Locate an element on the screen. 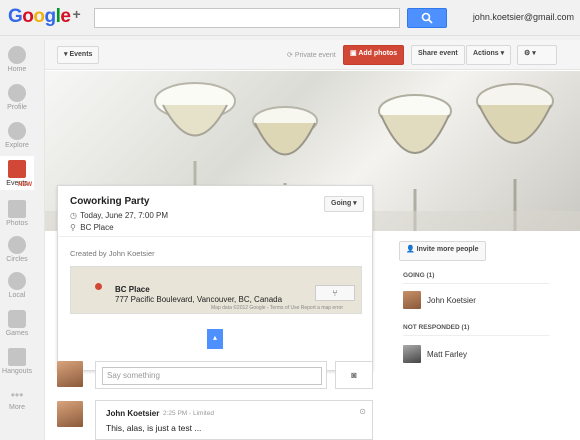 The image size is (580, 440). search-icon is located at coordinates (427, 18).